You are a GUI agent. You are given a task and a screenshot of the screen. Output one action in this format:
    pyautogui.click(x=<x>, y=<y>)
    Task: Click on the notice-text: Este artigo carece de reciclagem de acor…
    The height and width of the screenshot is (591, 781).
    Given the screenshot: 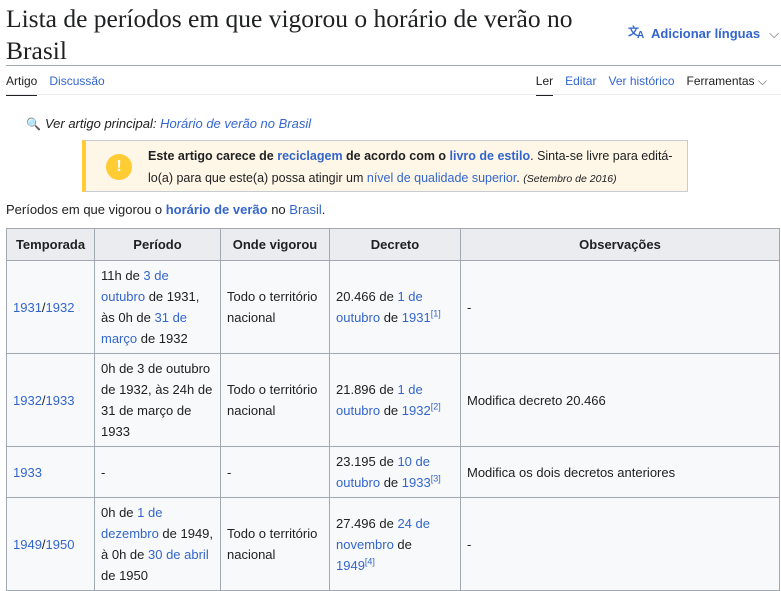 What is the action you would take?
    pyautogui.click(x=413, y=167)
    